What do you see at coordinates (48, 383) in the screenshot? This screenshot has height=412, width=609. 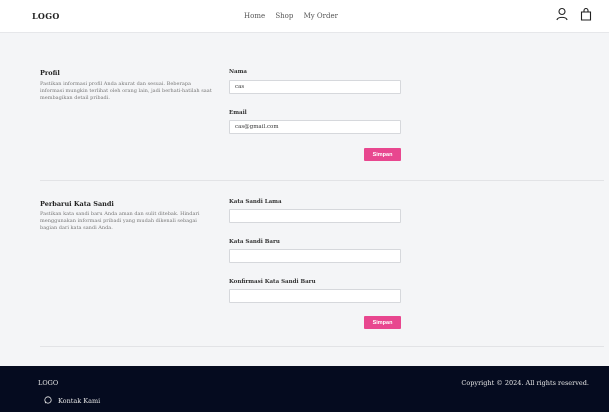 I see `footer-logo: LOGO` at bounding box center [48, 383].